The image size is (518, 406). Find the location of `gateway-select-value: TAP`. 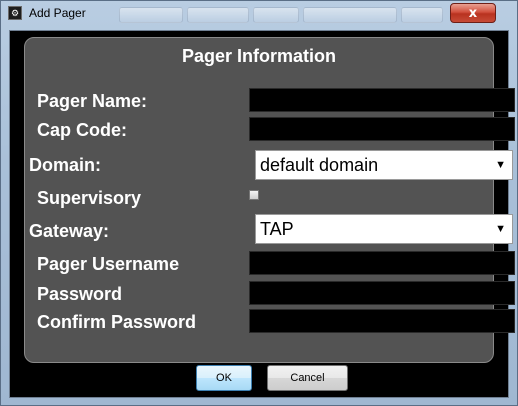

gateway-select-value: TAP is located at coordinates (277, 229).